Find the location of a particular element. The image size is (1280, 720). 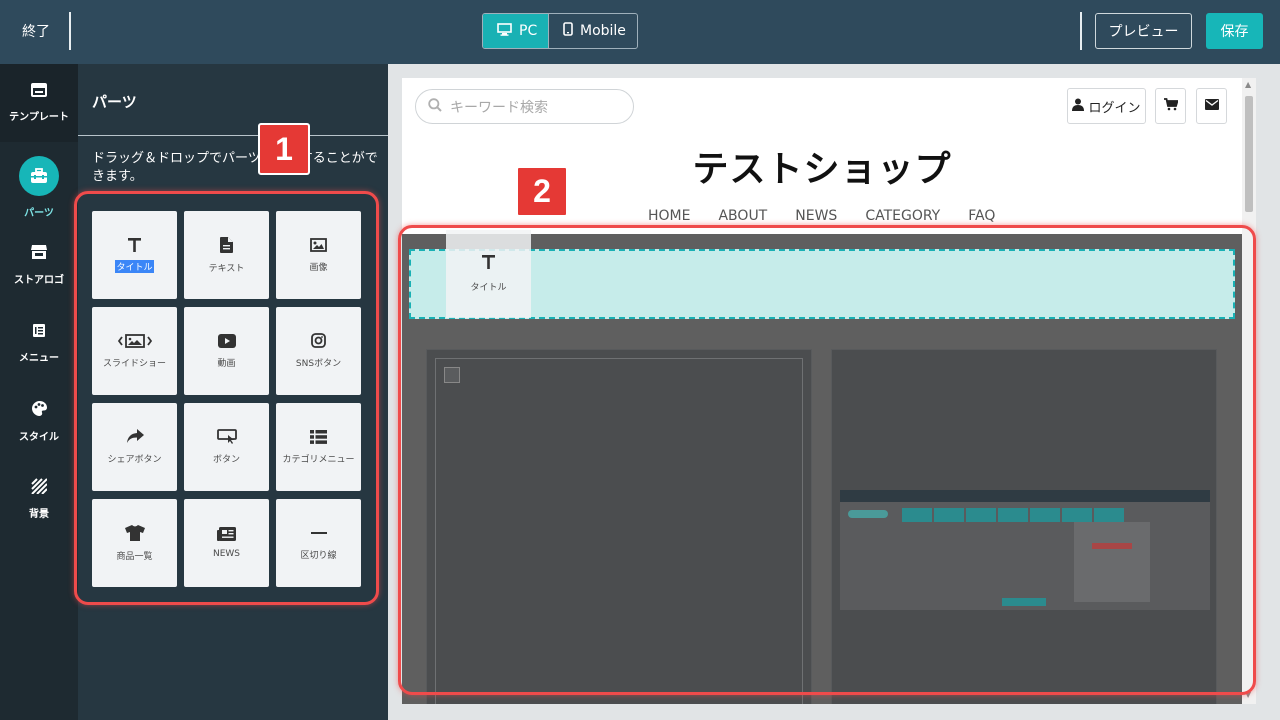

part-label: ボタン is located at coordinates (226, 460).